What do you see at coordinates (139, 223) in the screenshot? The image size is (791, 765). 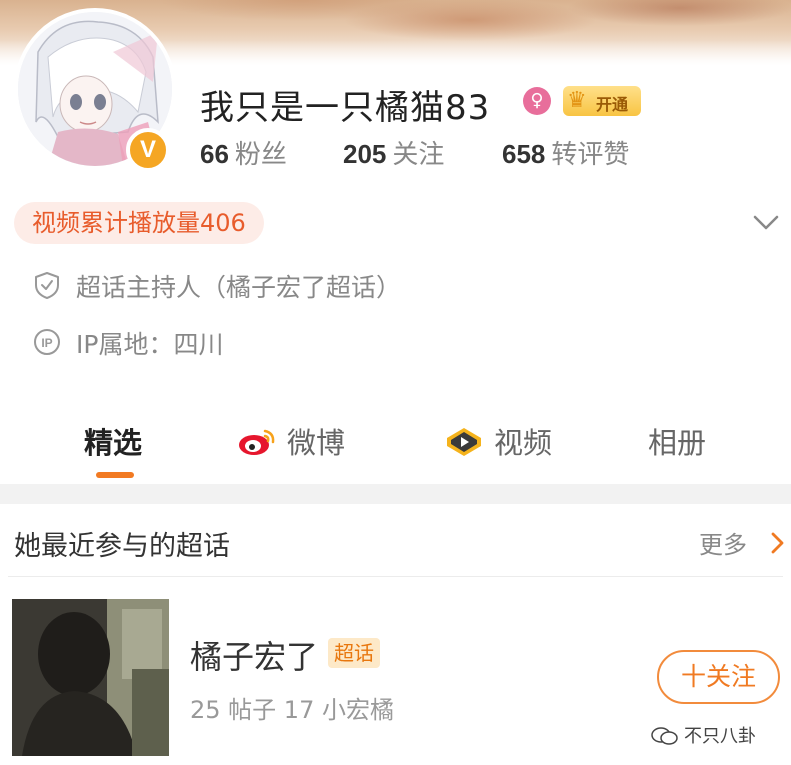 I see `video-plays-pill: 视频累计播放量406` at bounding box center [139, 223].